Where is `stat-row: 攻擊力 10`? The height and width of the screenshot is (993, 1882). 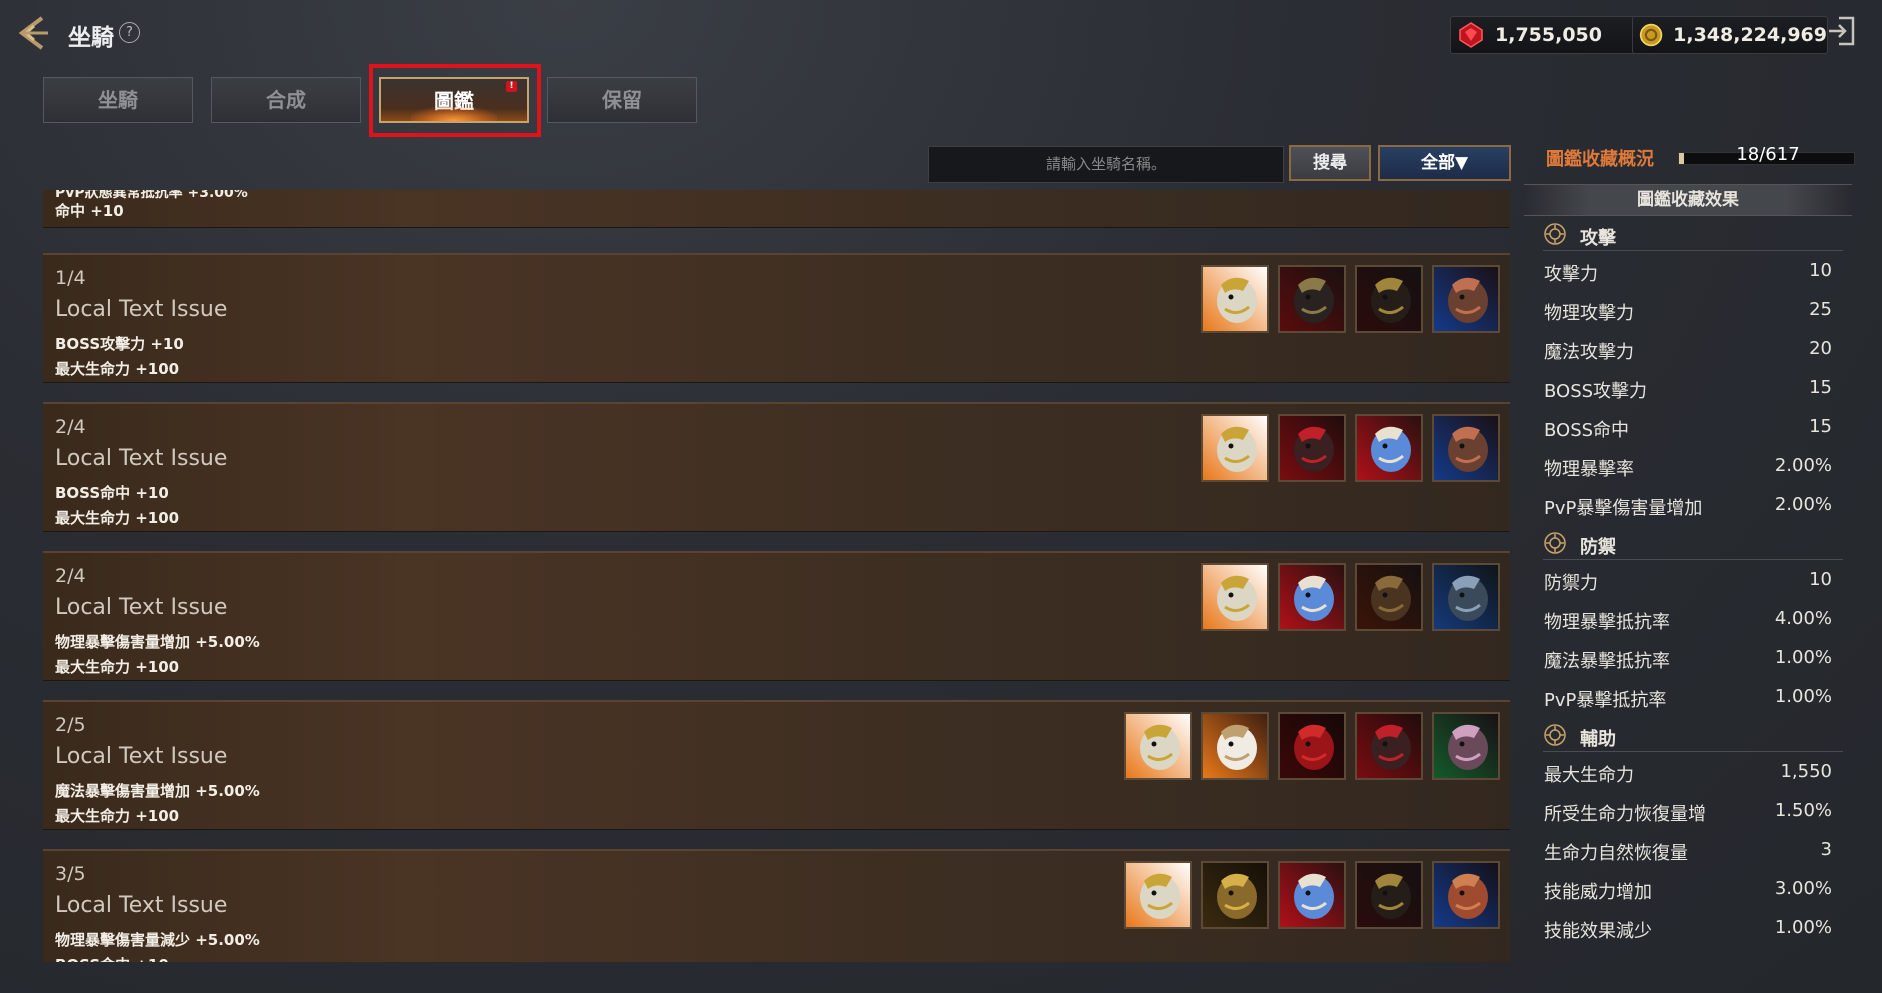
stat-row: 攻擊力 10 is located at coordinates (1688, 272).